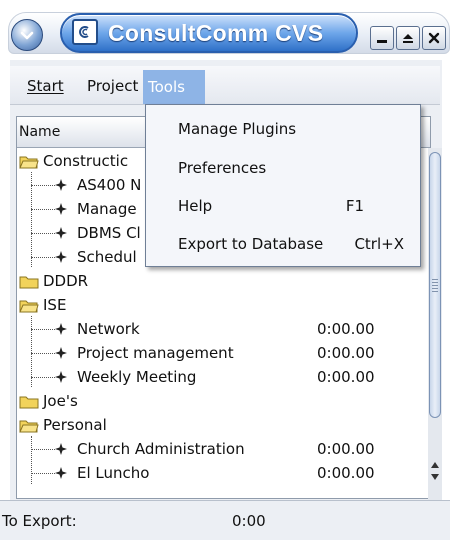  What do you see at coordinates (109, 233) in the screenshot?
I see `tree-row-label: DBMS Cl` at bounding box center [109, 233].